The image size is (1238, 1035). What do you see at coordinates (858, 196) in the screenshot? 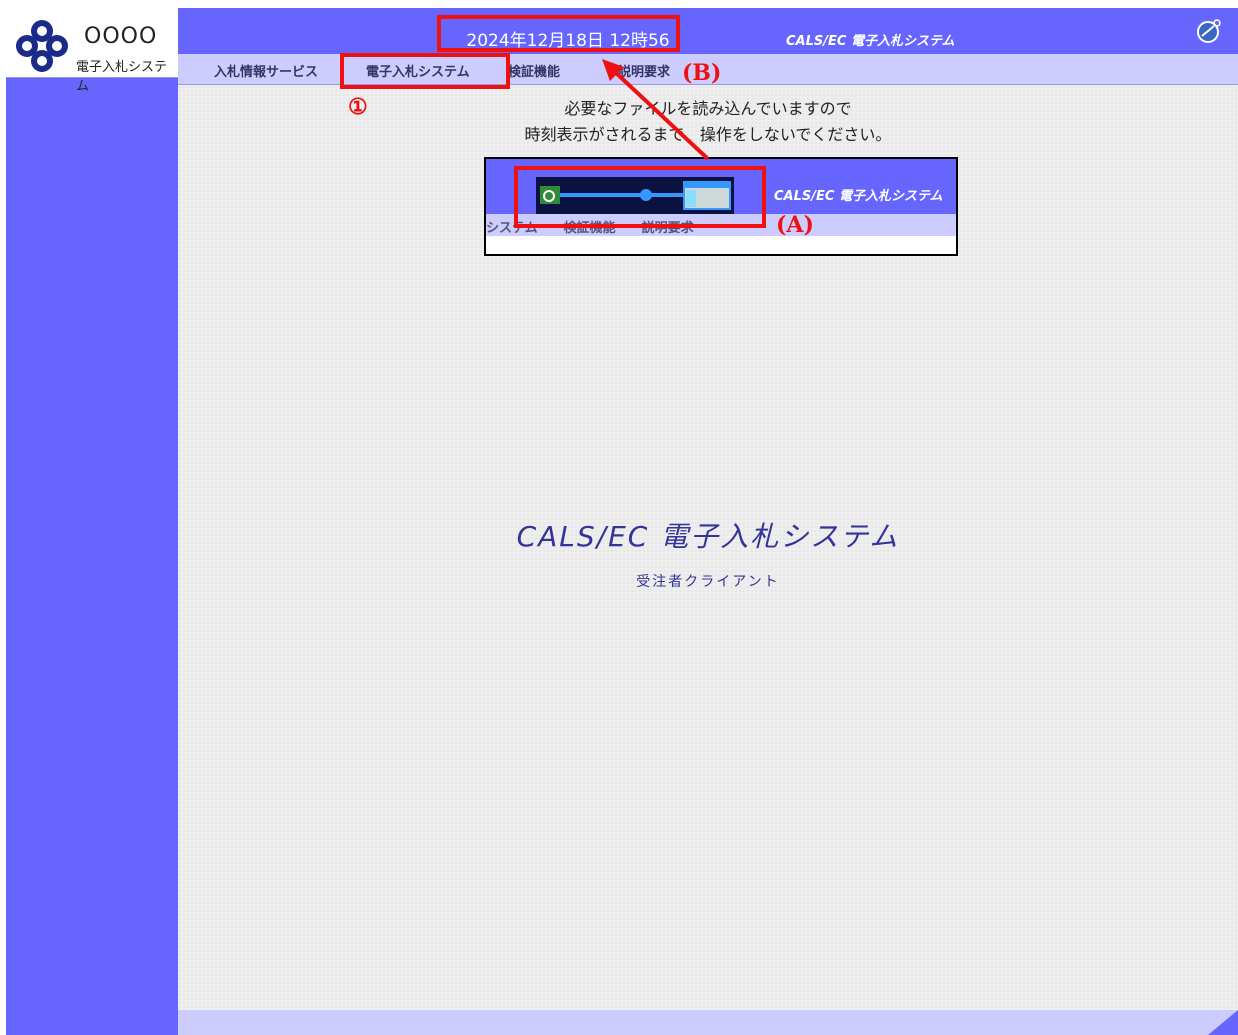
I see `preview-title: CALS/EC 電子入札システム` at bounding box center [858, 196].